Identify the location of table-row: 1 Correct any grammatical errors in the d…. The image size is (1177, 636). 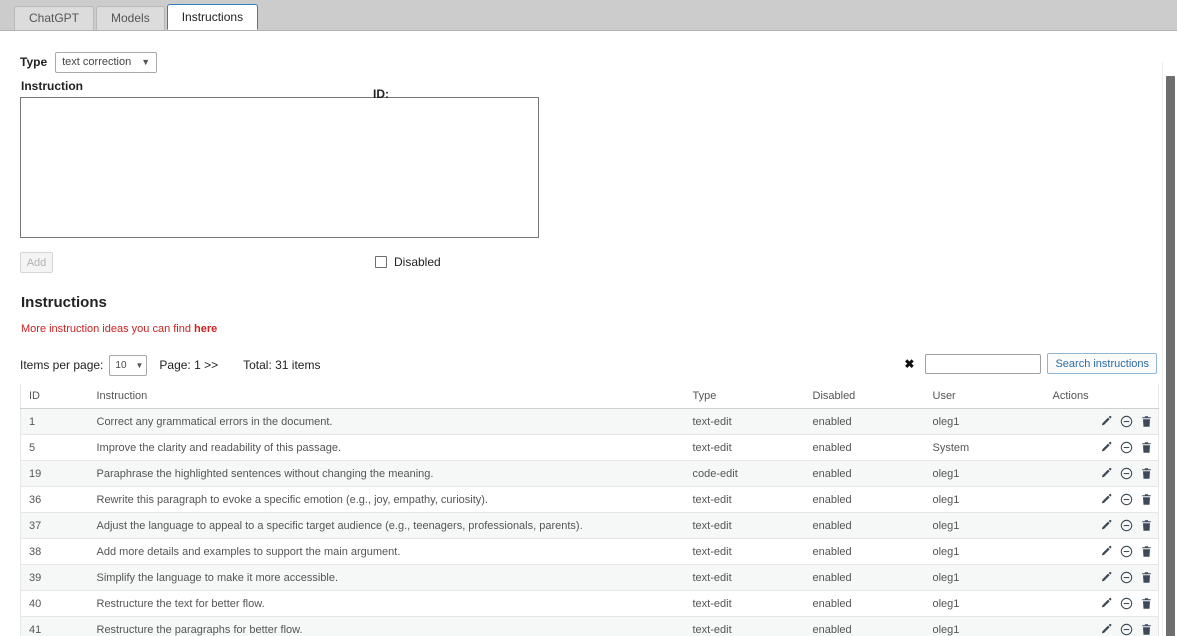
(589, 421).